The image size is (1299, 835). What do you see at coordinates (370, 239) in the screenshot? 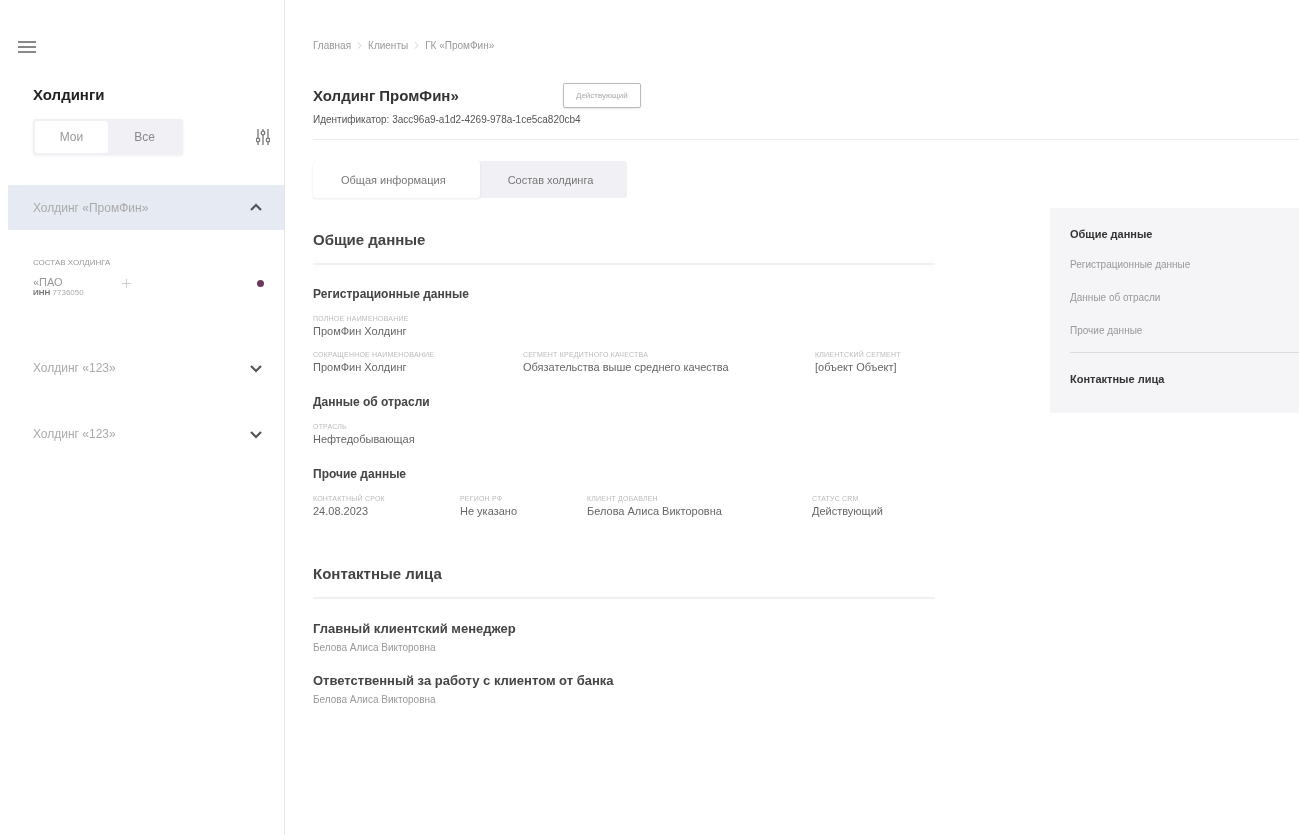
I see `section-heading: Общие данные` at bounding box center [370, 239].